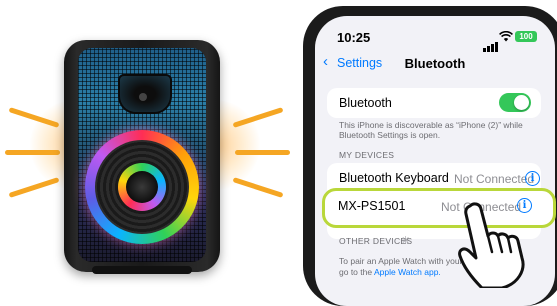 The height and width of the screenshot is (306, 557). Describe the element at coordinates (521, 102) in the screenshot. I see `toggle-knob` at that location.